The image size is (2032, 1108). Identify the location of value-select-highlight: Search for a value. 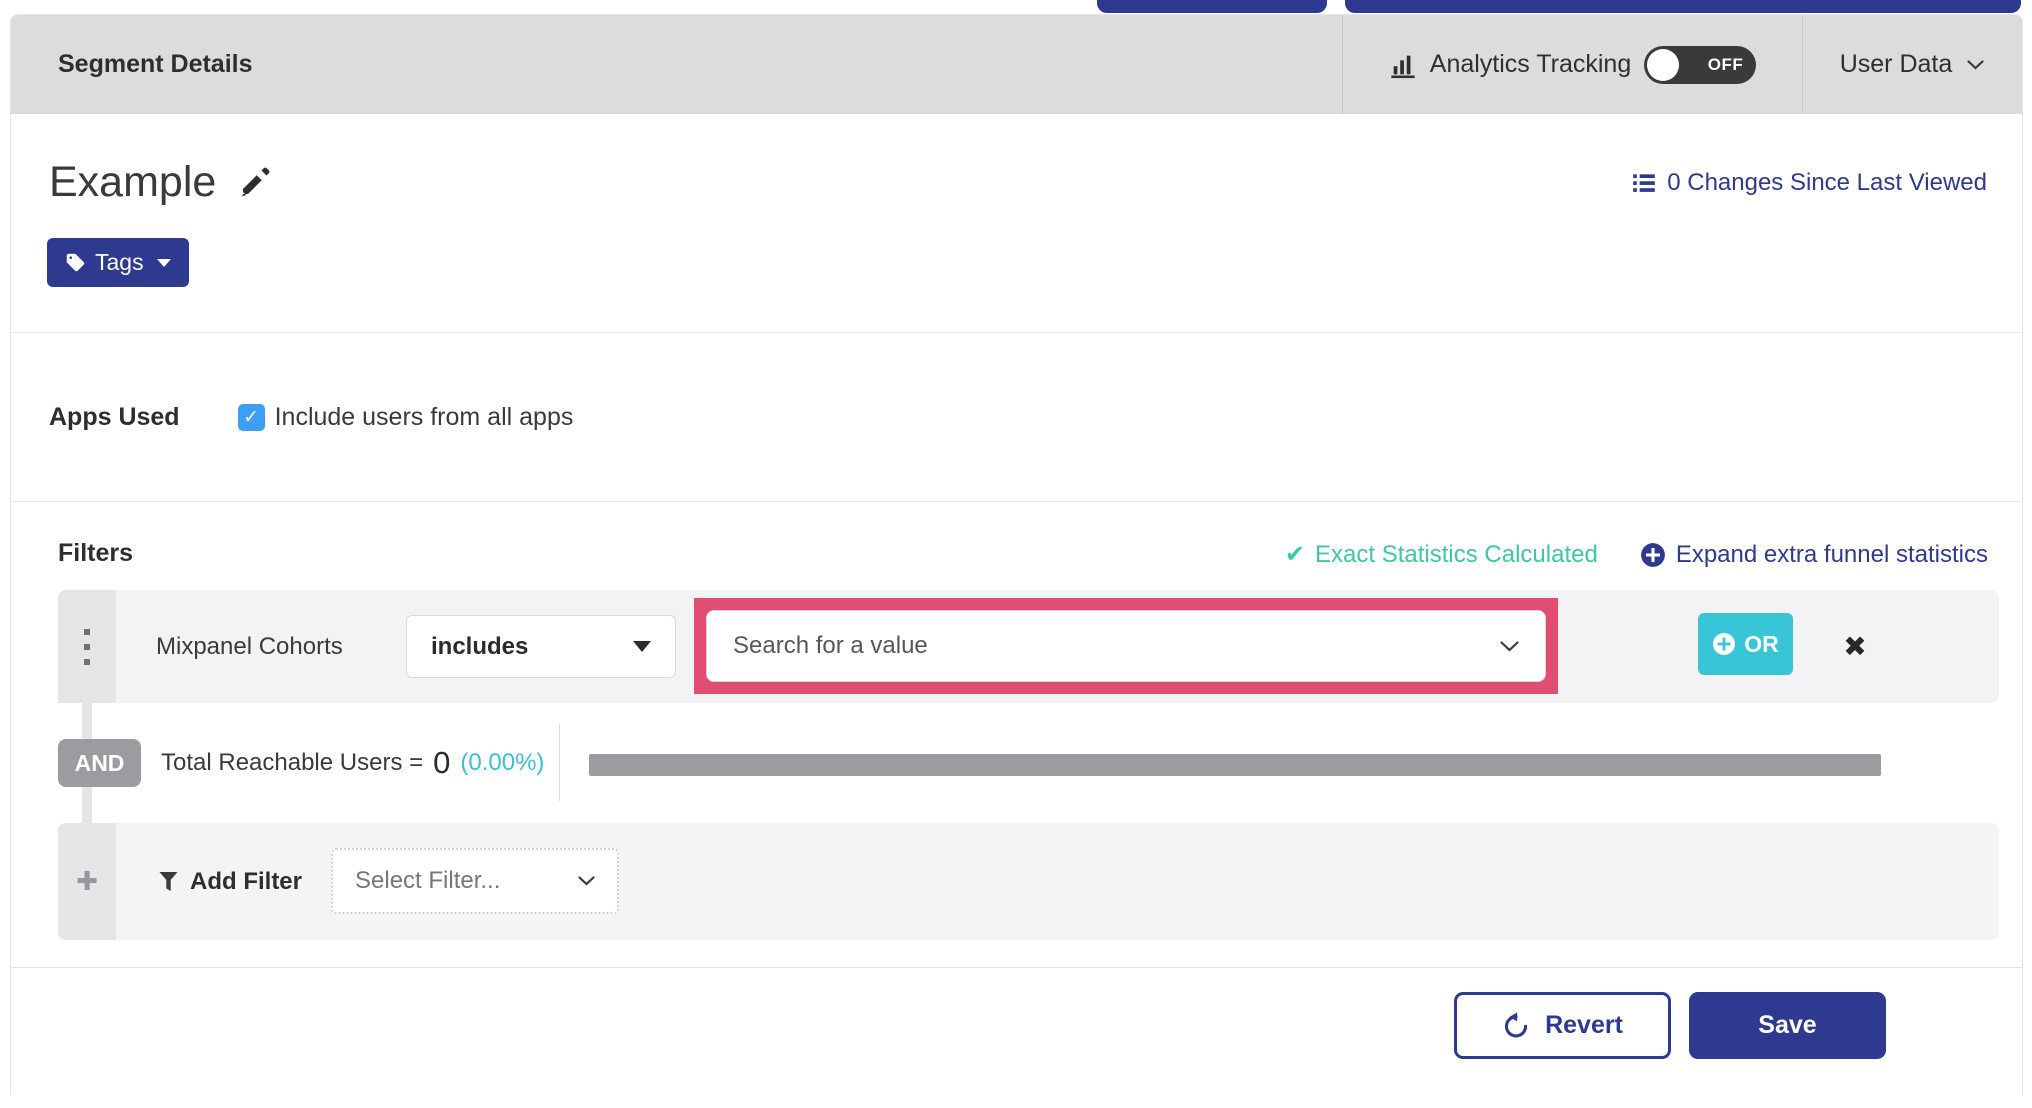
(1126, 646).